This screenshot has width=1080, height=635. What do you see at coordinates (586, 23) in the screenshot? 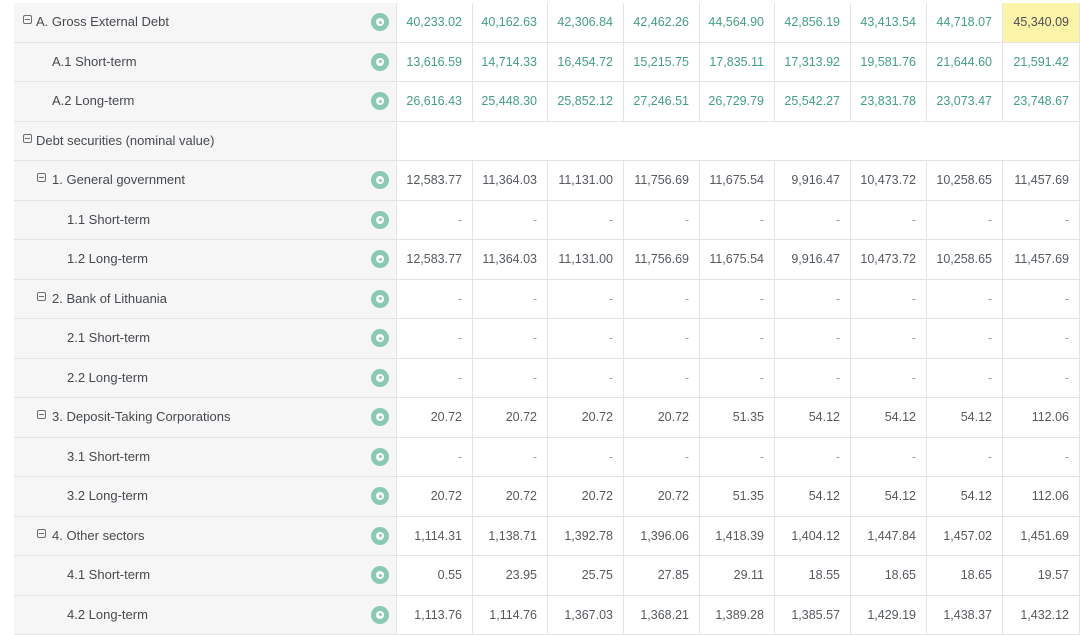
I see `value-cell: 42,306.84` at bounding box center [586, 23].